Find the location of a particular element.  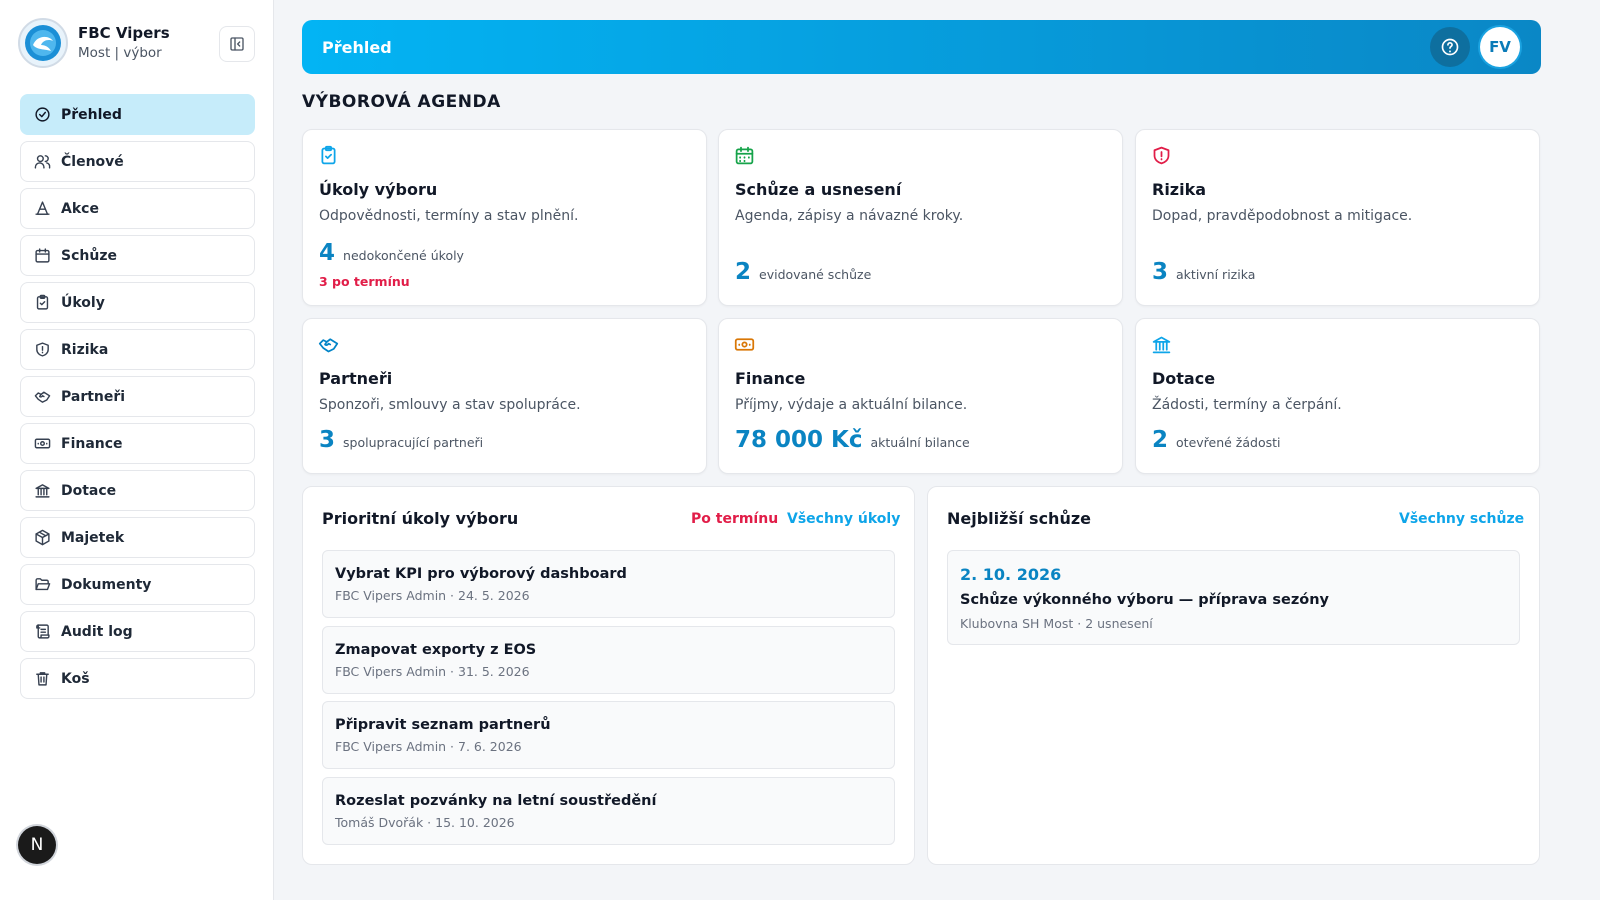

nav-item-ukoly: Úkoly is located at coordinates (137, 302).